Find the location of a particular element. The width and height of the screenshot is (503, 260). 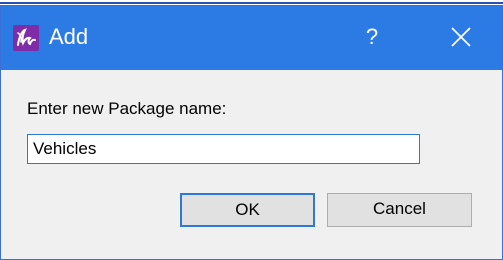

close-icon is located at coordinates (461, 37).